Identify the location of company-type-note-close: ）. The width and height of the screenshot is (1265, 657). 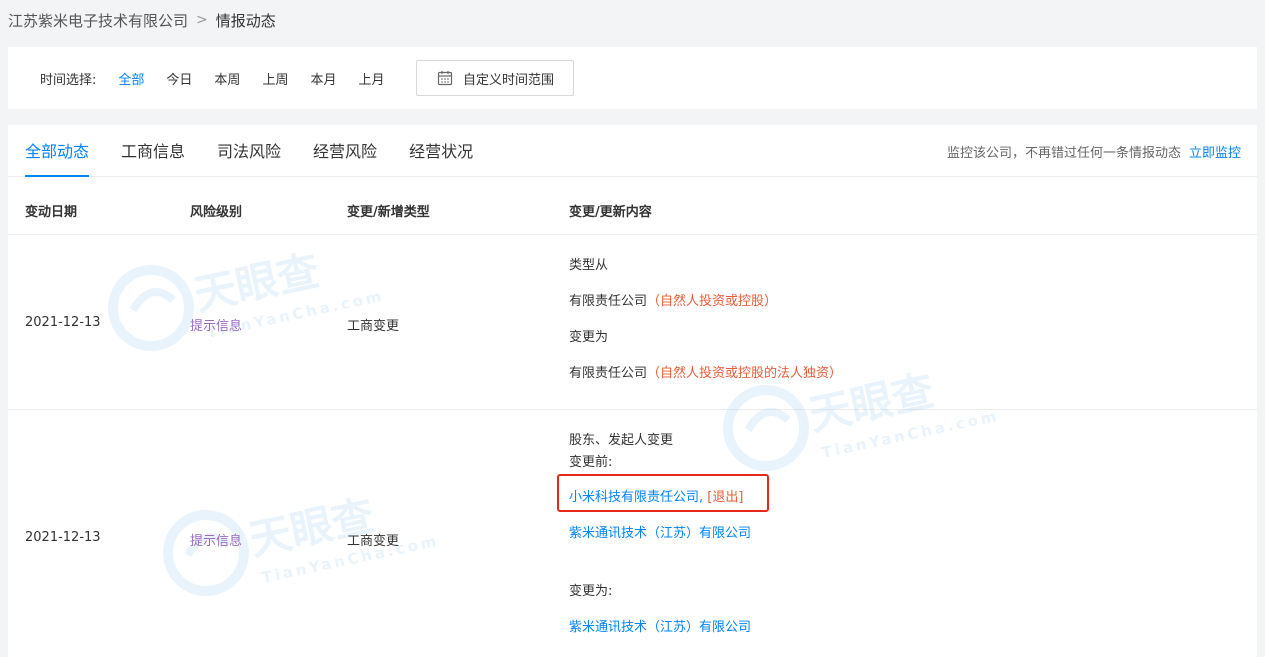
(836, 373).